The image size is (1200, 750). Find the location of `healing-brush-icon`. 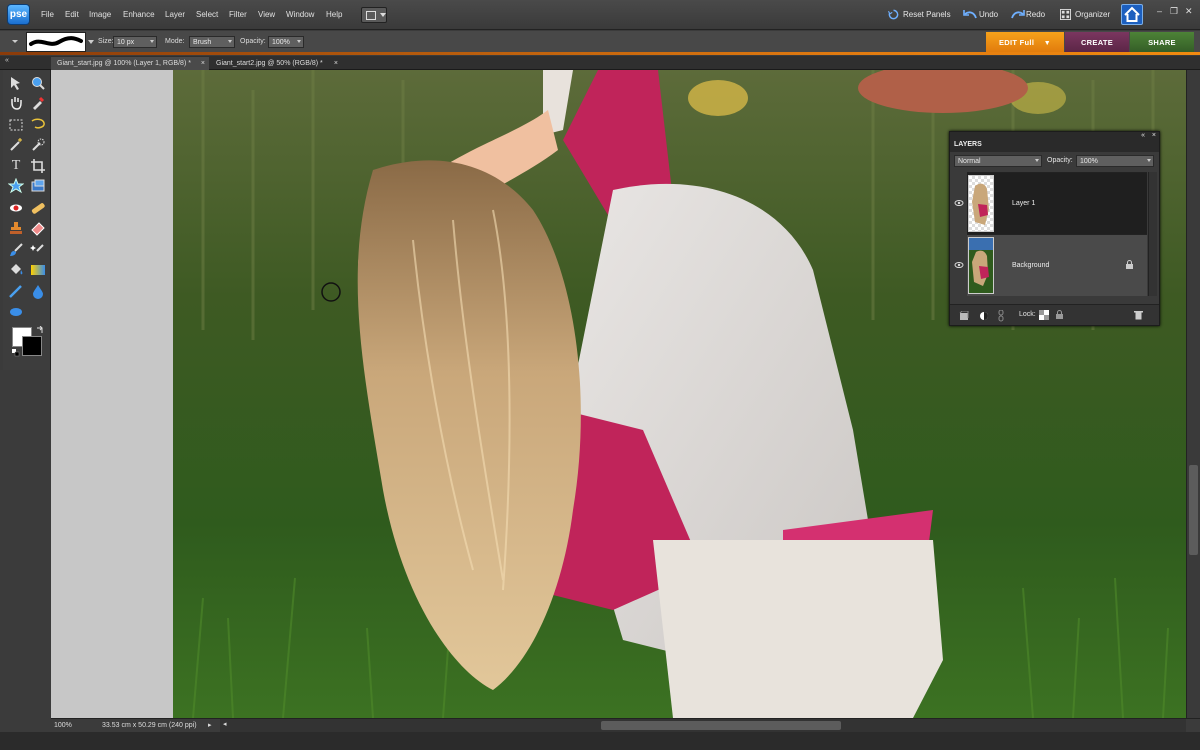

healing-brush-icon is located at coordinates (38, 208).